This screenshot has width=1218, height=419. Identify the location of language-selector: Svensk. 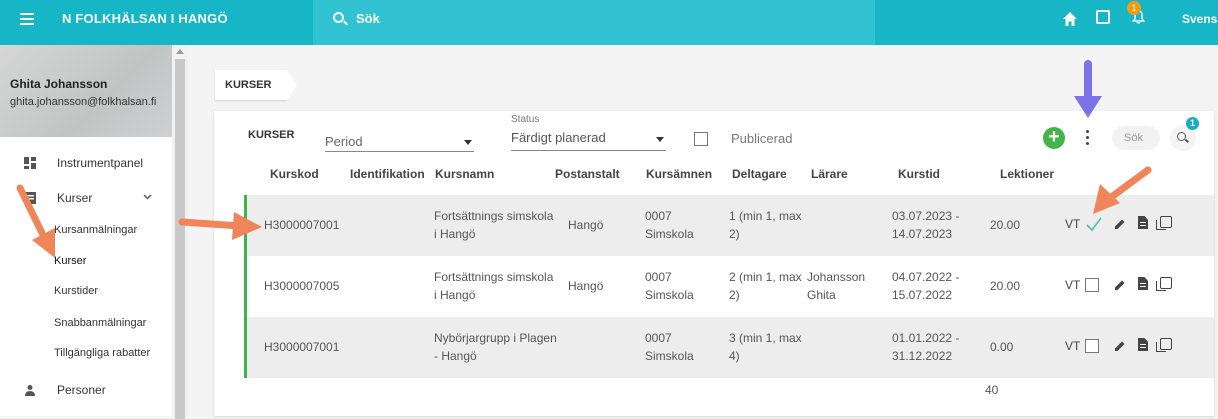
(1200, 19).